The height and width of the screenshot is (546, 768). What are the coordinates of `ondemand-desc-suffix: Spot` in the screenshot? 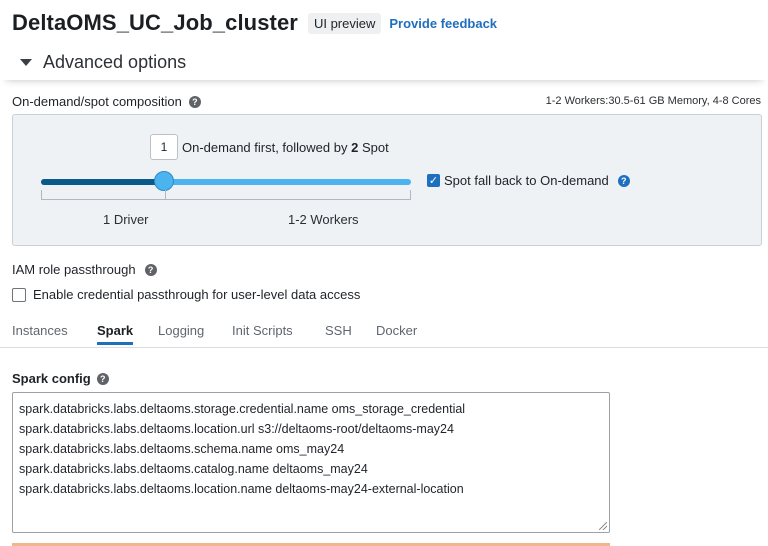 It's located at (375, 147).